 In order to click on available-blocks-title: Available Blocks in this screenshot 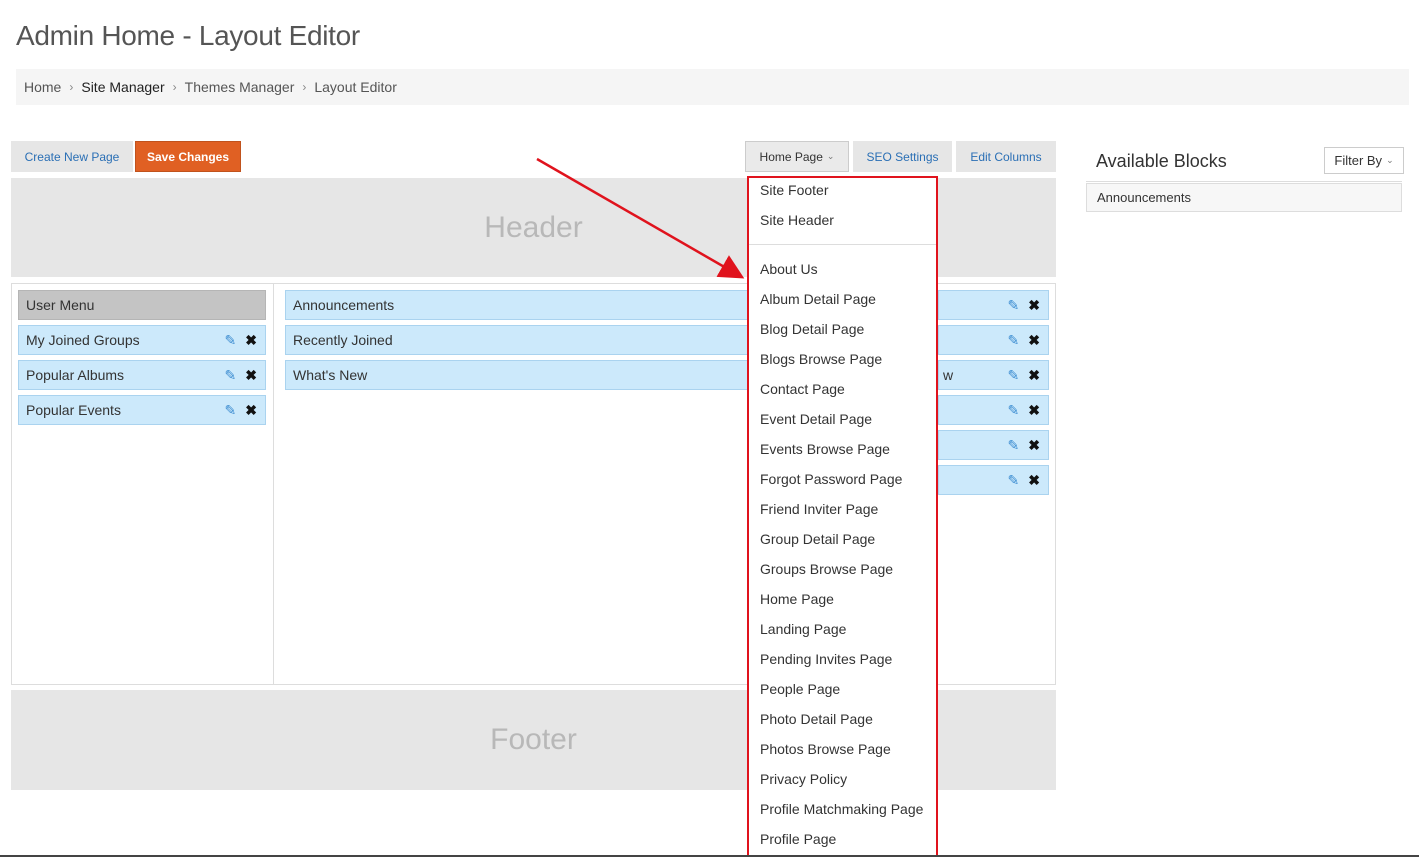, I will do `click(1161, 161)`.